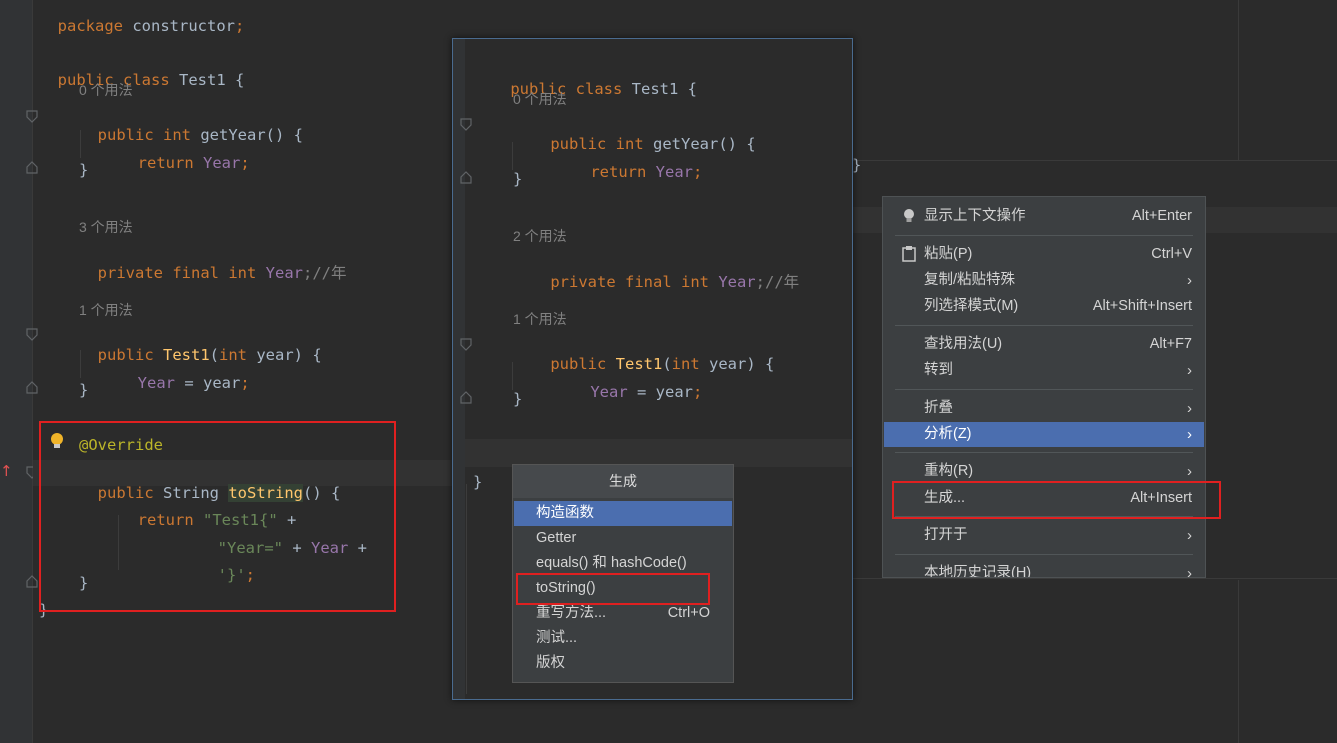 Image resolution: width=1337 pixels, height=743 pixels. Describe the element at coordinates (1044, 344) in the screenshot. I see `menu-item-find-usages: 查找用法(U) Alt+F7` at that location.